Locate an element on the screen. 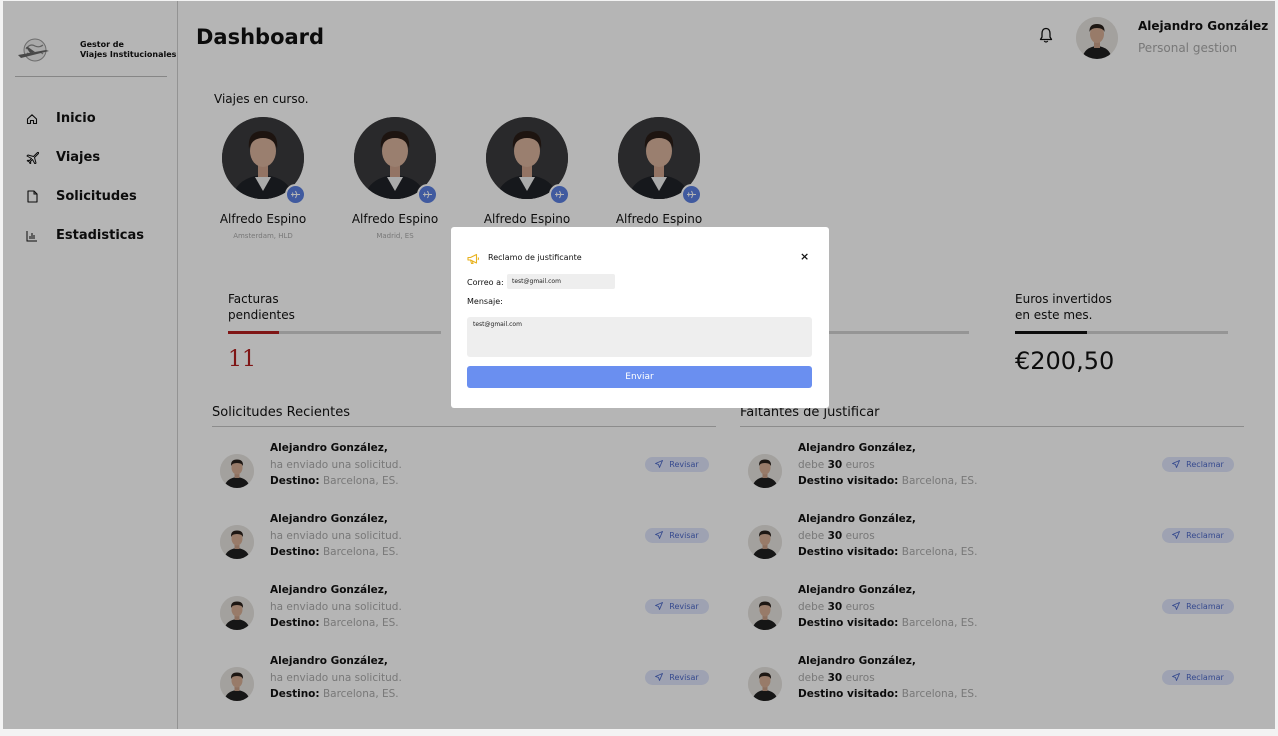  email-field is located at coordinates (561, 281).